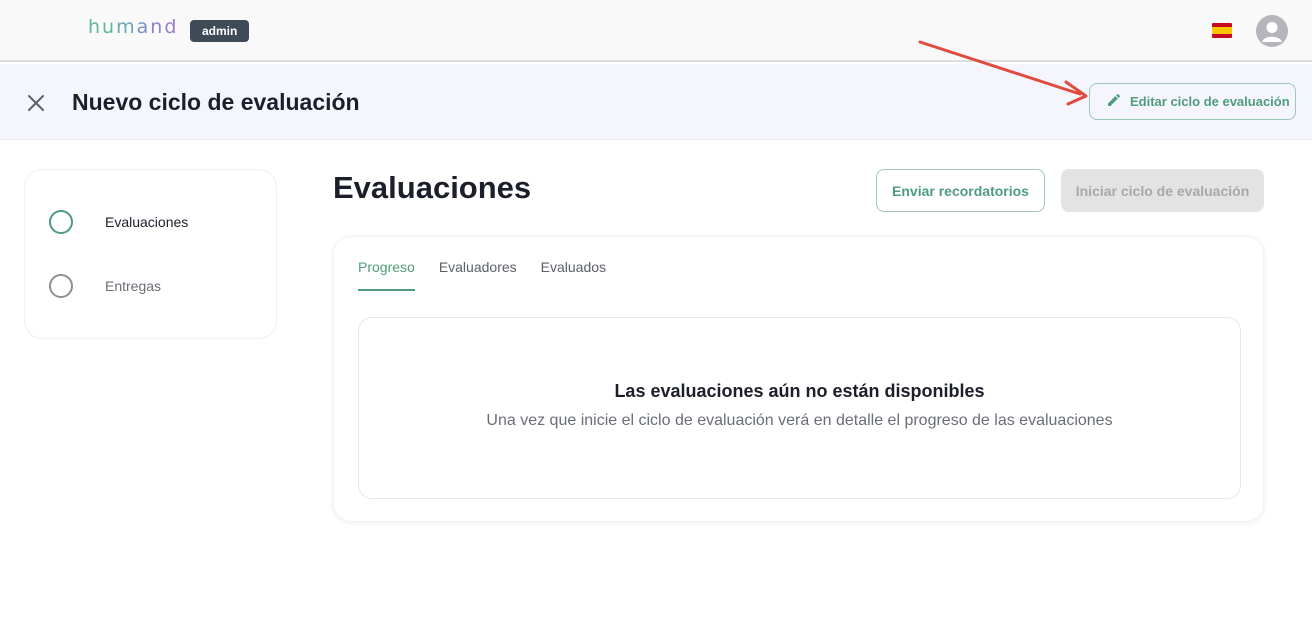 This screenshot has width=1312, height=620. What do you see at coordinates (478, 275) in the screenshot?
I see `tab-evaluadores: Evaluadores` at bounding box center [478, 275].